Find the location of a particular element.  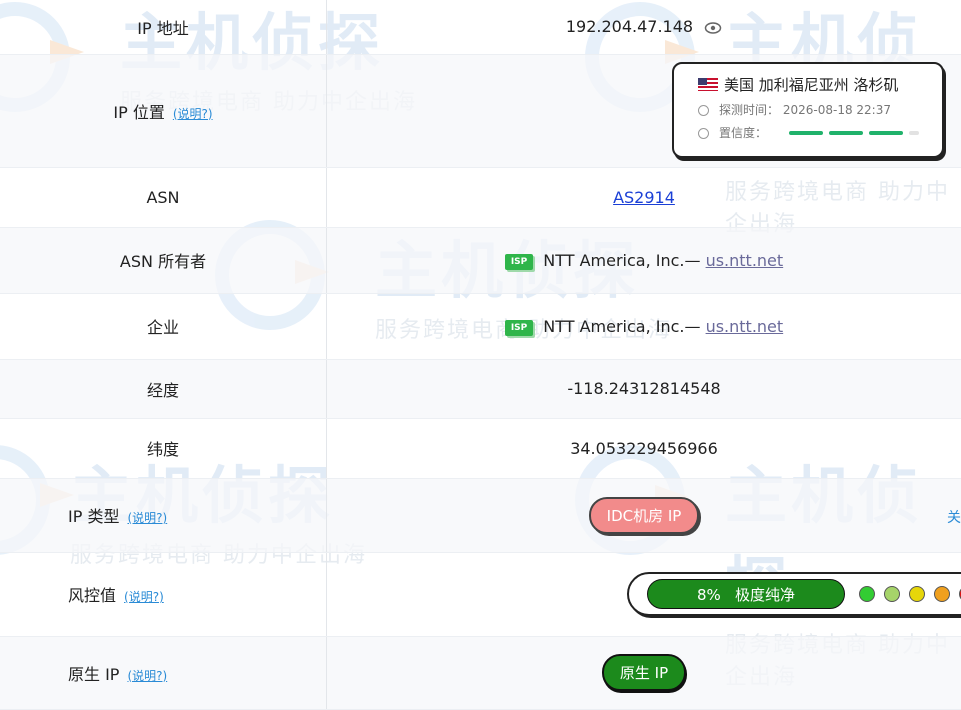

risk-meter: 8% 极度纯净 is located at coordinates (794, 594).